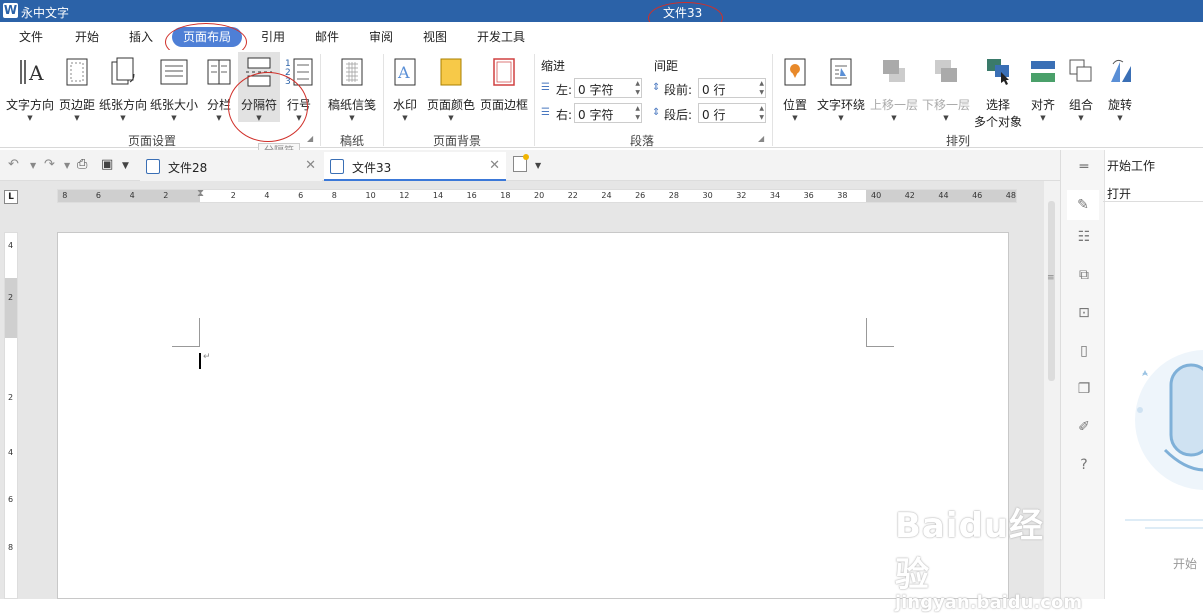  Describe the element at coordinates (231, 166) in the screenshot. I see `tab-document-28: 文件28 ✕` at that location.